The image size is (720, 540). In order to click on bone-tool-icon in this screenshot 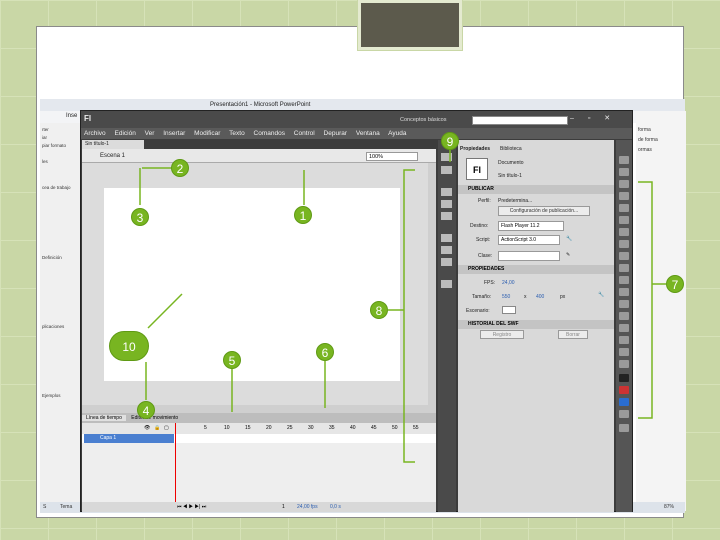, I will do `click(624, 304)`.